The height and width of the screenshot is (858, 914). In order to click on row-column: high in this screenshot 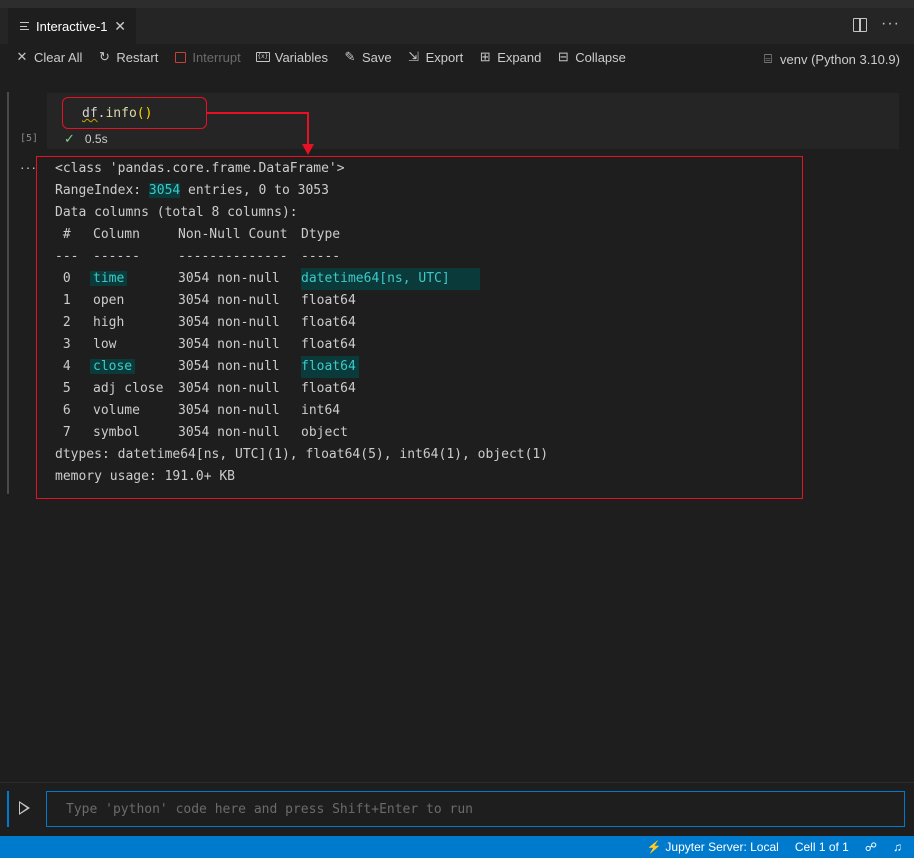, I will do `click(109, 322)`.